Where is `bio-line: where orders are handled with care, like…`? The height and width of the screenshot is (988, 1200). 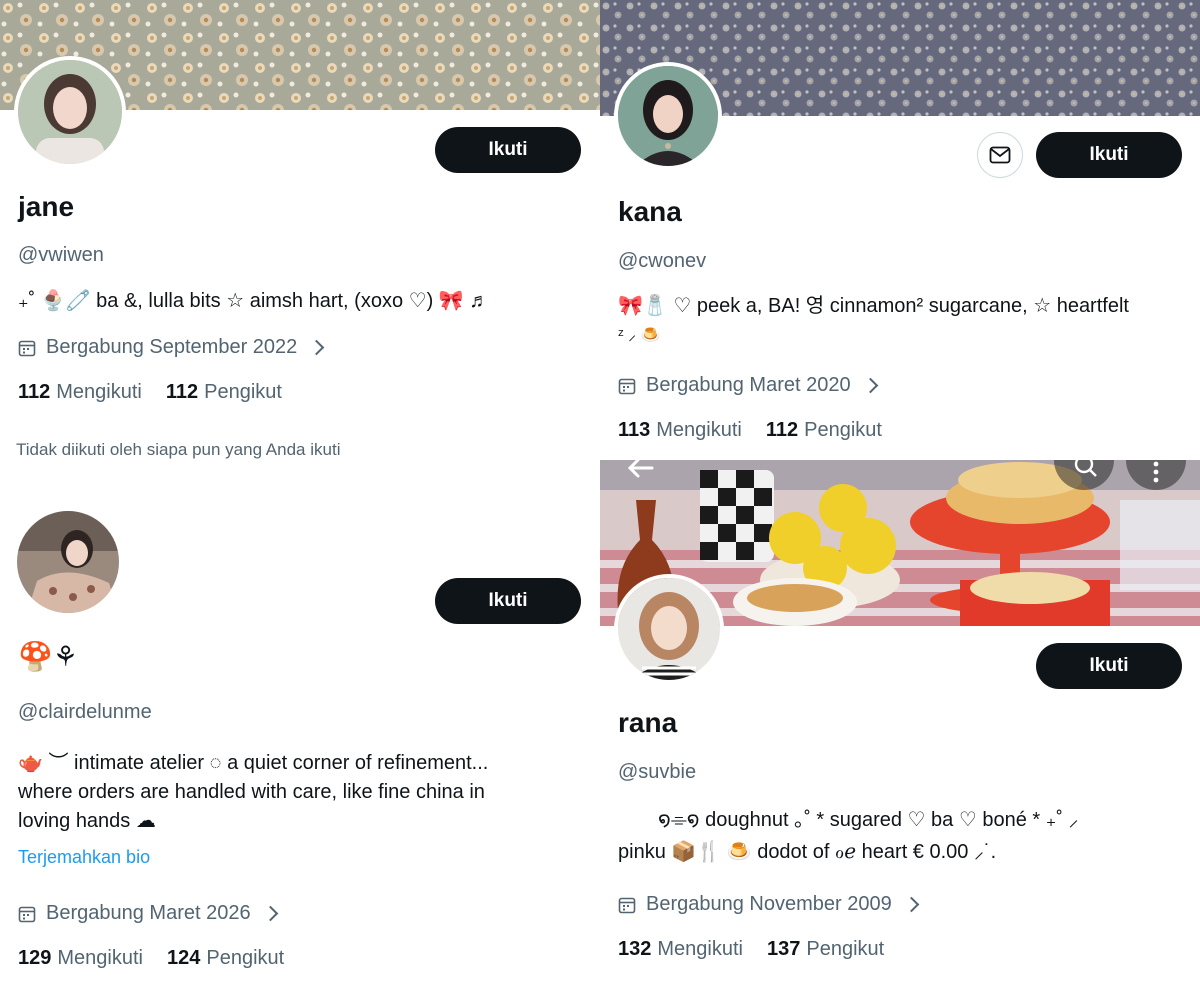 bio-line: where orders are handled with care, like… is located at coordinates (251, 792).